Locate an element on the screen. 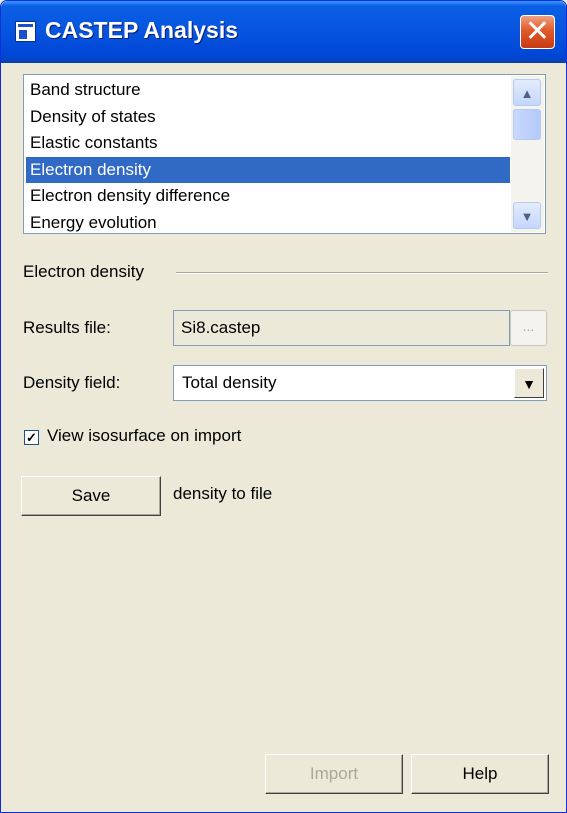  scrollbar-thumb is located at coordinates (527, 124).